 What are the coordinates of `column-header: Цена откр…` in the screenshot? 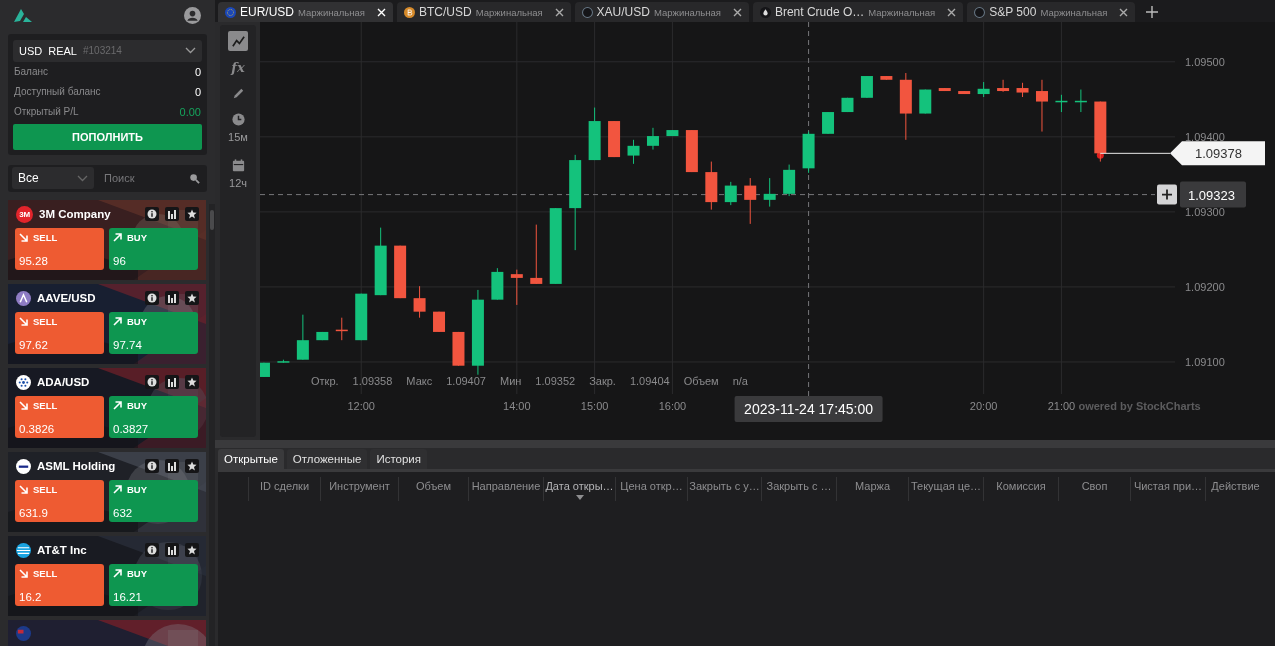 It's located at (651, 489).